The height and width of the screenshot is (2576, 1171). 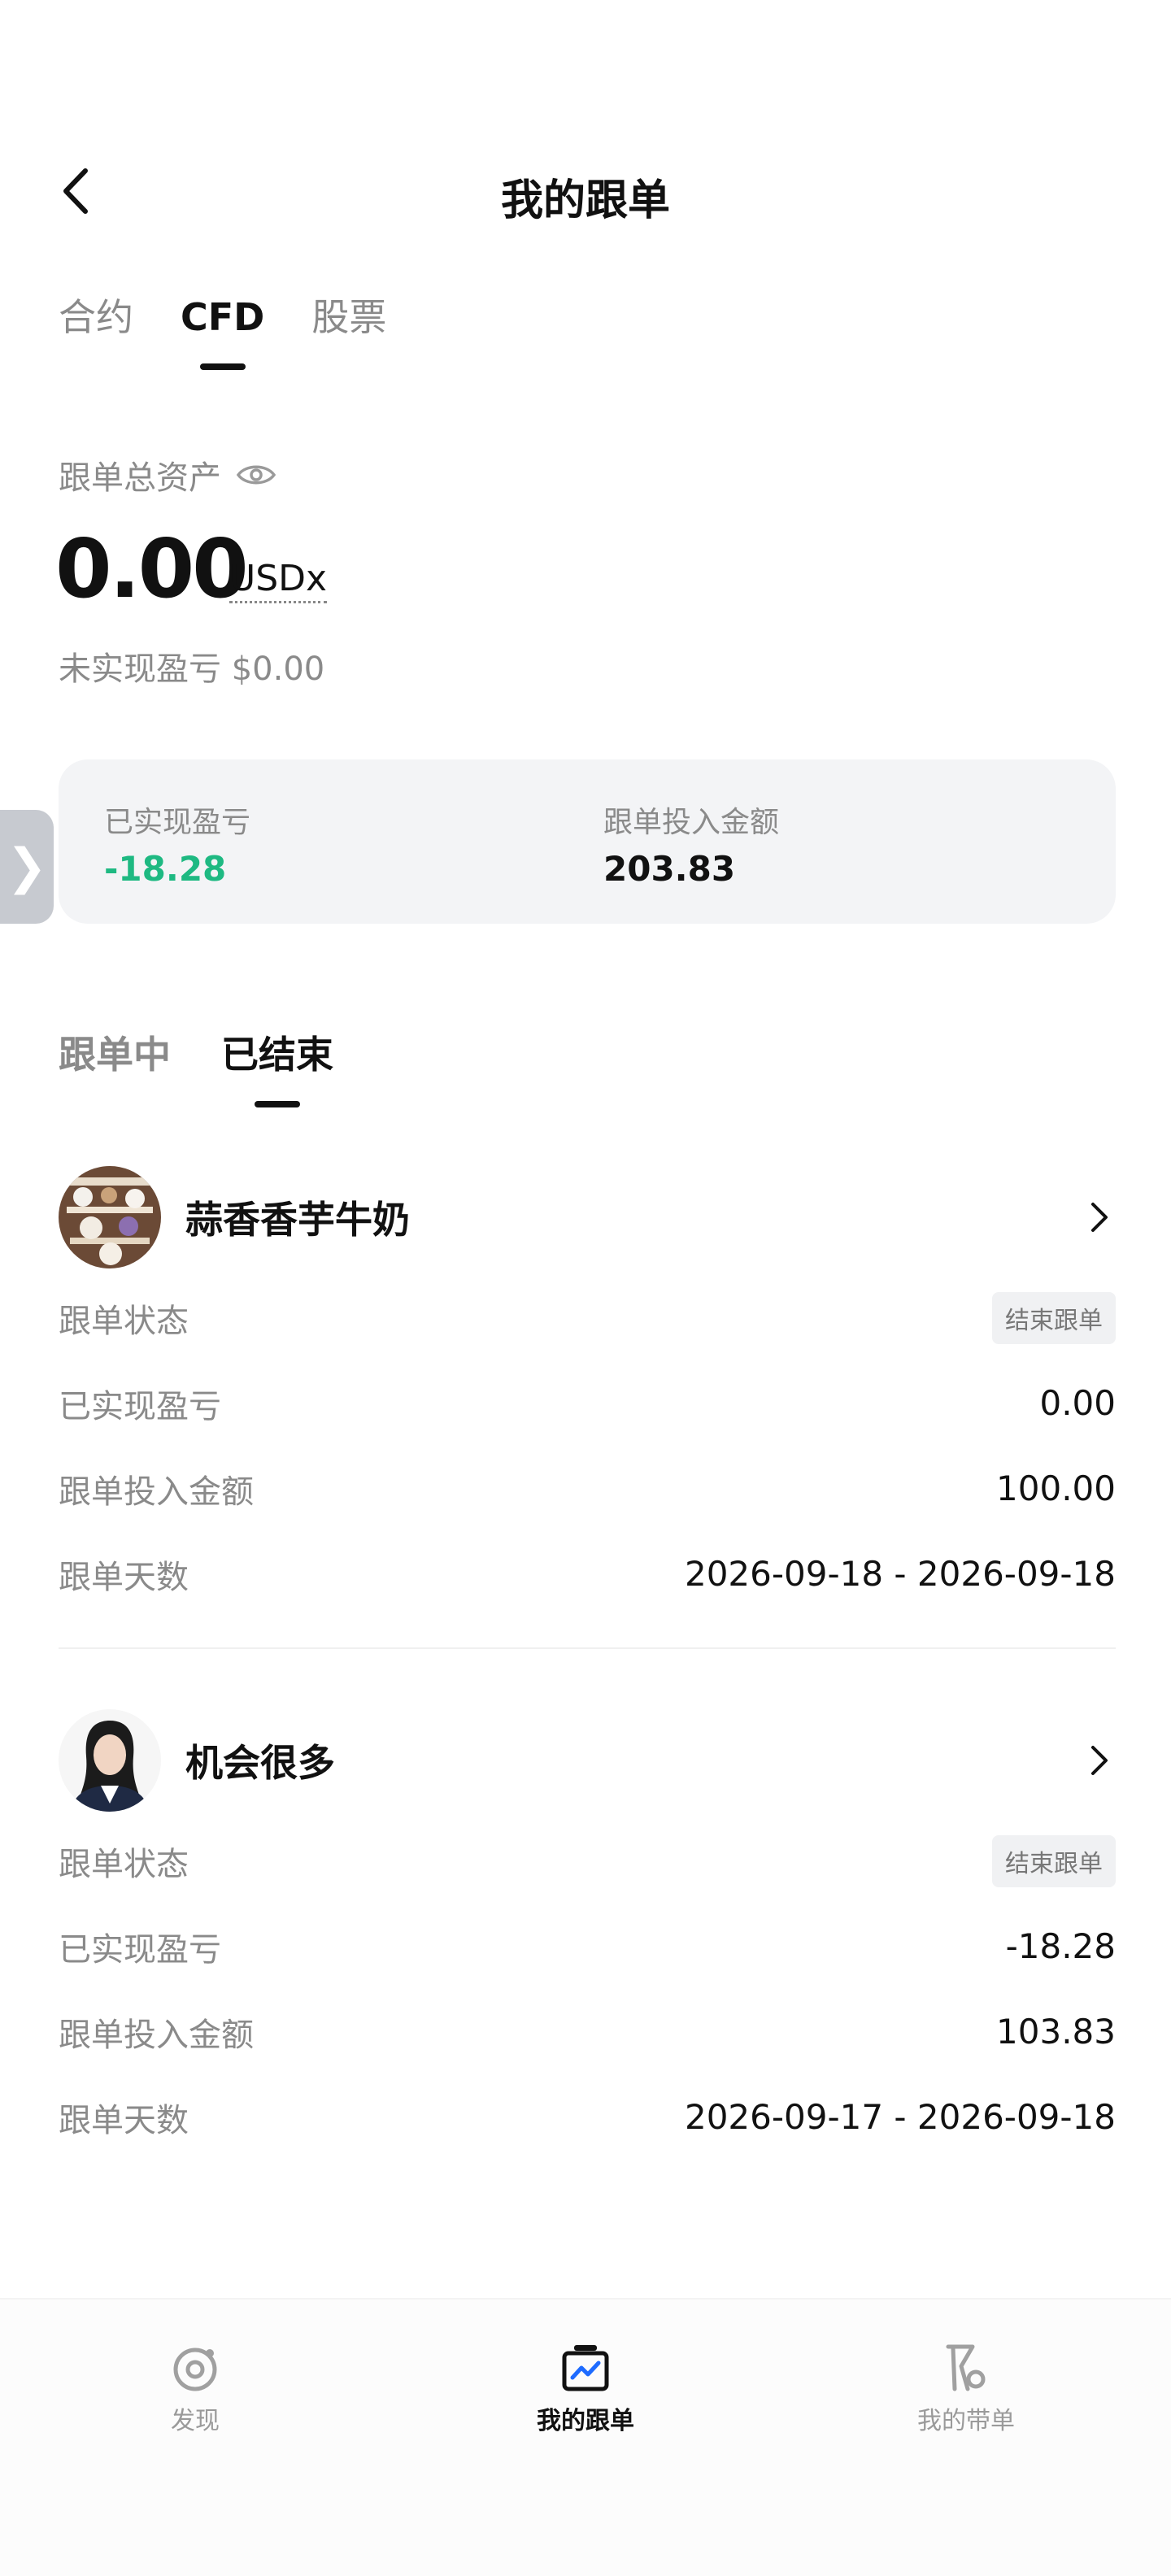 I want to click on realized-pnl-value: -18.28, so click(x=166, y=869).